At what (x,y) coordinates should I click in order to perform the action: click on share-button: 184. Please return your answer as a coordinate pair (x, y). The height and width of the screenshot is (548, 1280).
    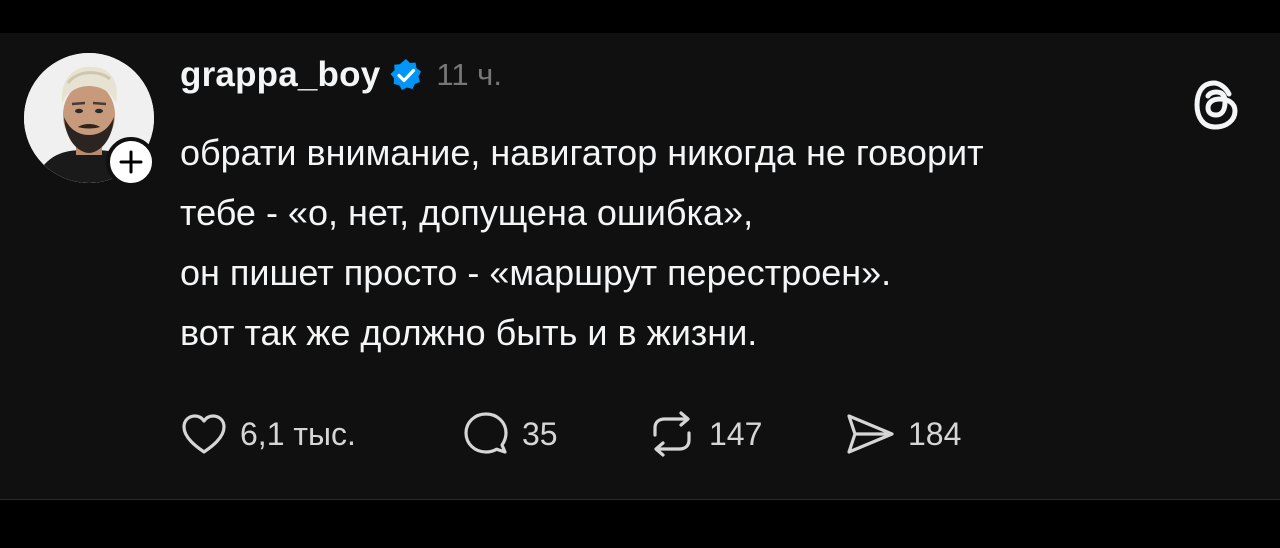
    Looking at the image, I should click on (902, 434).